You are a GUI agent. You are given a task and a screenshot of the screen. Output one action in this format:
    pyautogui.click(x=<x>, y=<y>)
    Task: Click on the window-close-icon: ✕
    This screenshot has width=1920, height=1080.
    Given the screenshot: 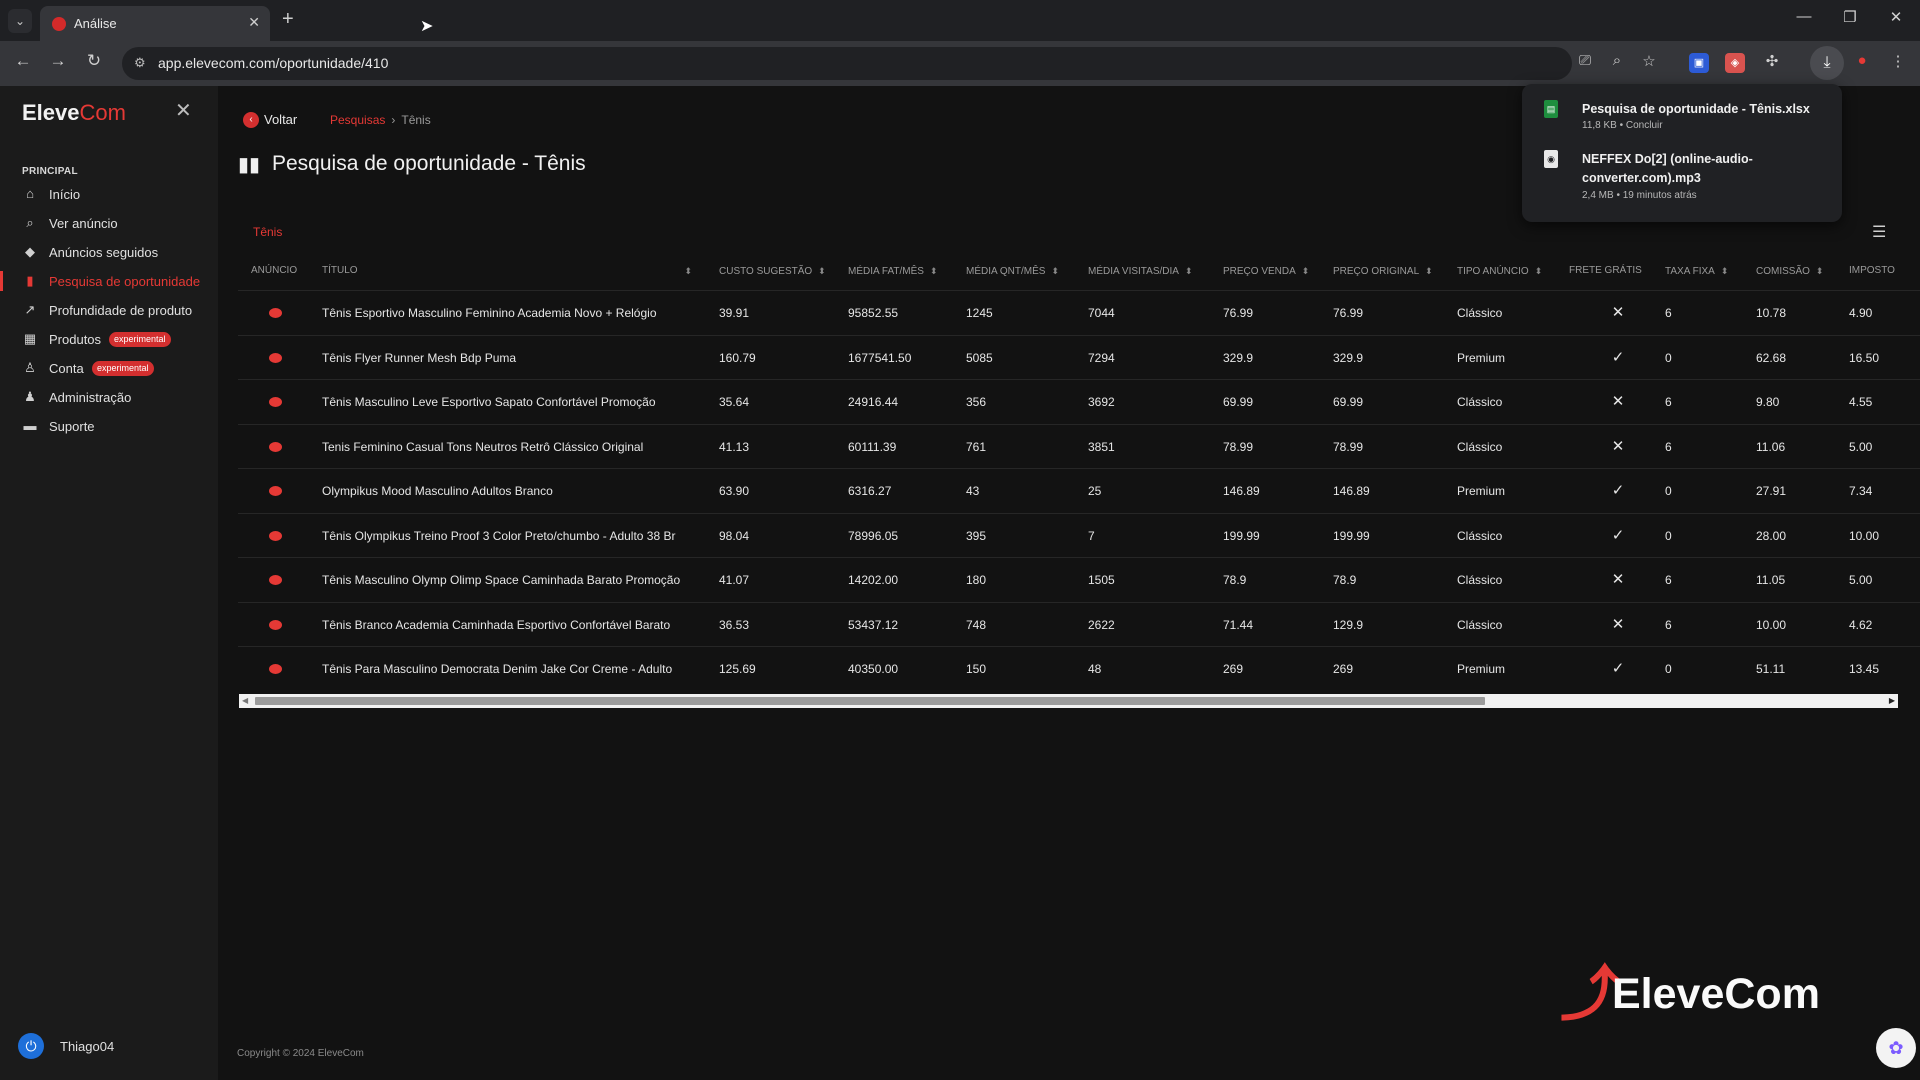 What is the action you would take?
    pyautogui.click(x=1896, y=17)
    